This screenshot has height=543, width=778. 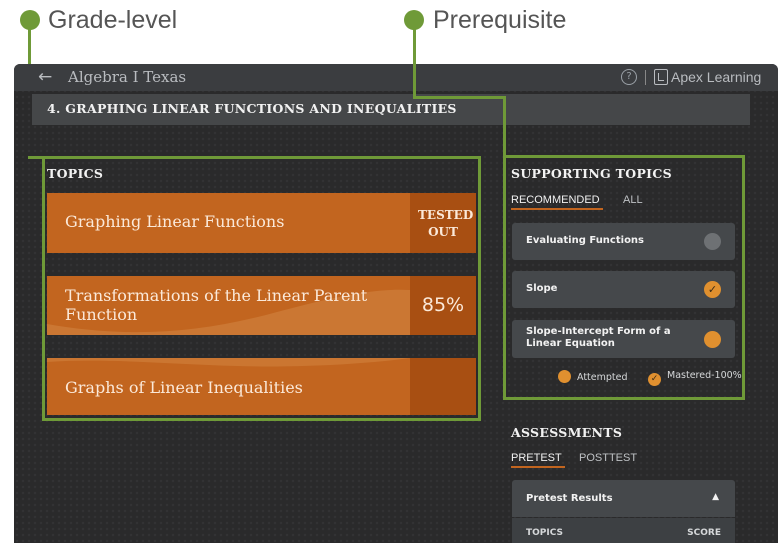 I want to click on tab-all: ALL, so click(x=633, y=200).